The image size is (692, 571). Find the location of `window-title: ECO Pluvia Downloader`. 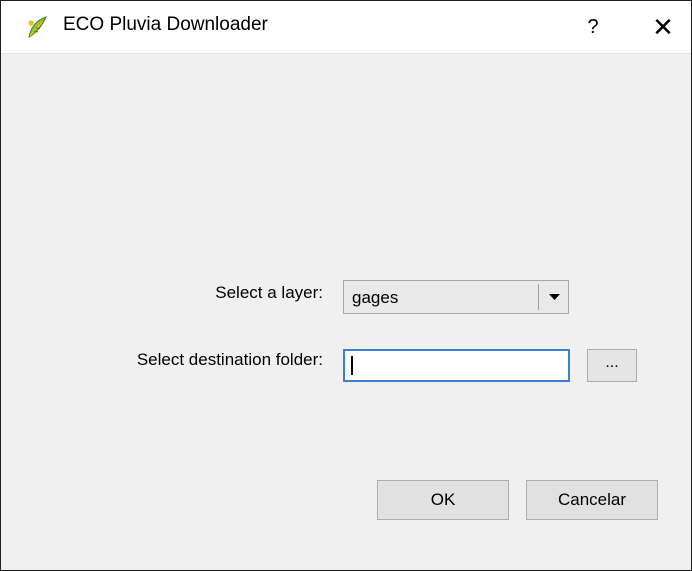

window-title: ECO Pluvia Downloader is located at coordinates (165, 24).